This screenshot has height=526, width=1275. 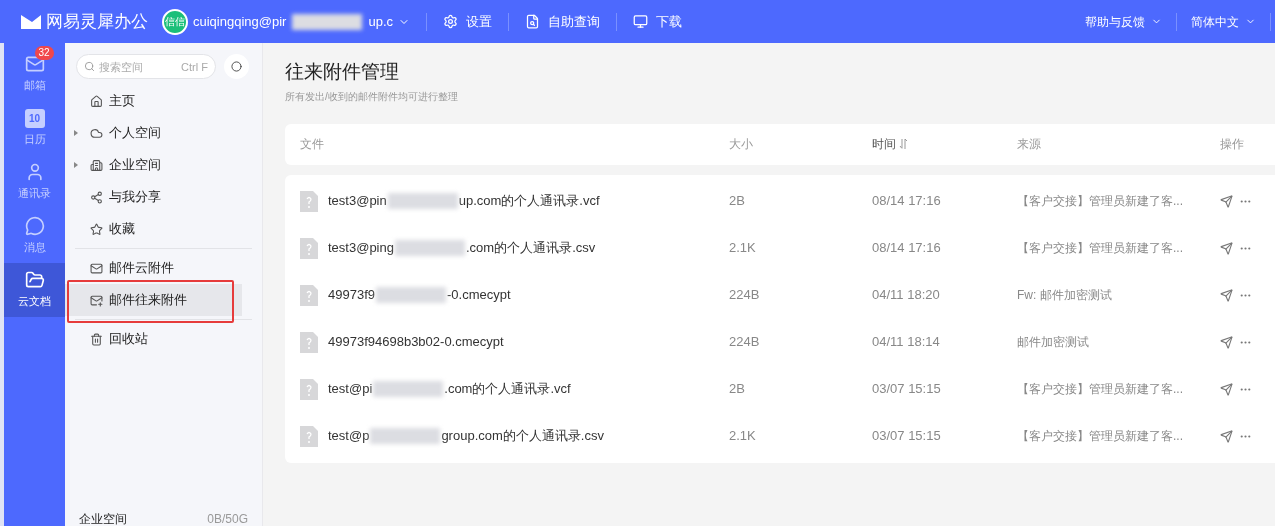 I want to click on file-name-text: test@pi, so click(x=350, y=389).